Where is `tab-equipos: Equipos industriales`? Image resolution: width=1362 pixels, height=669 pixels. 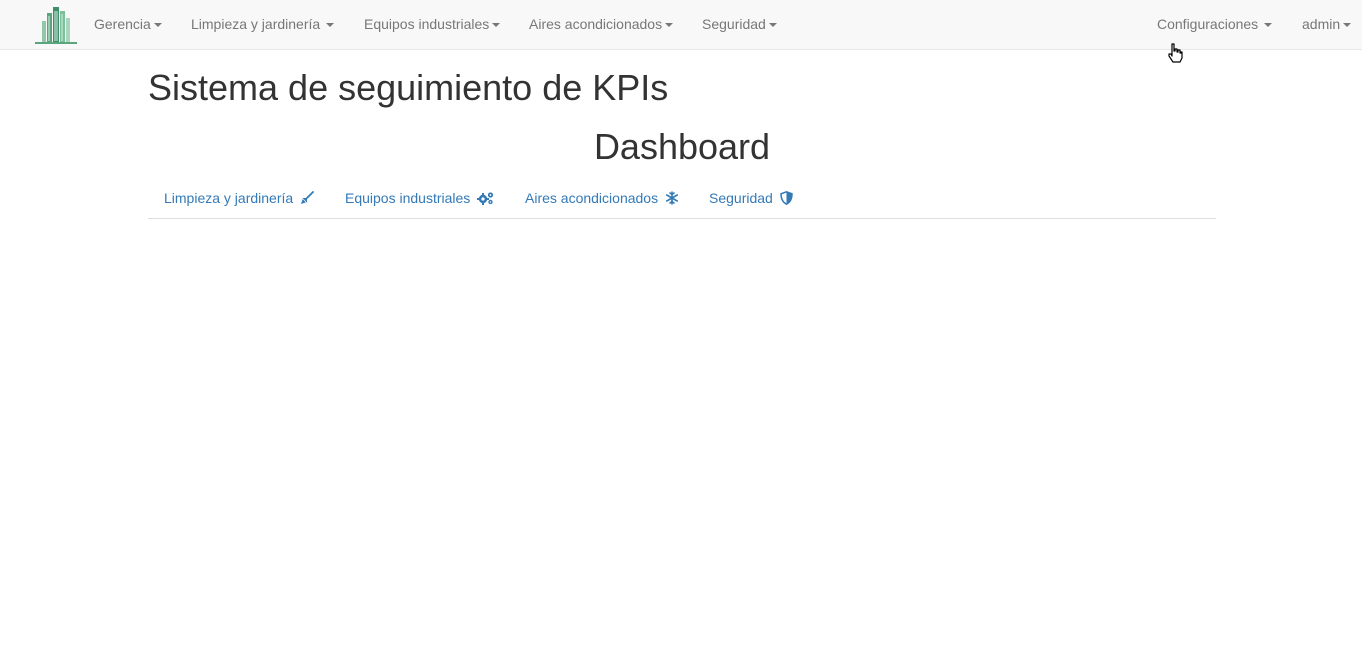
tab-equipos: Equipos industriales is located at coordinates (419, 198).